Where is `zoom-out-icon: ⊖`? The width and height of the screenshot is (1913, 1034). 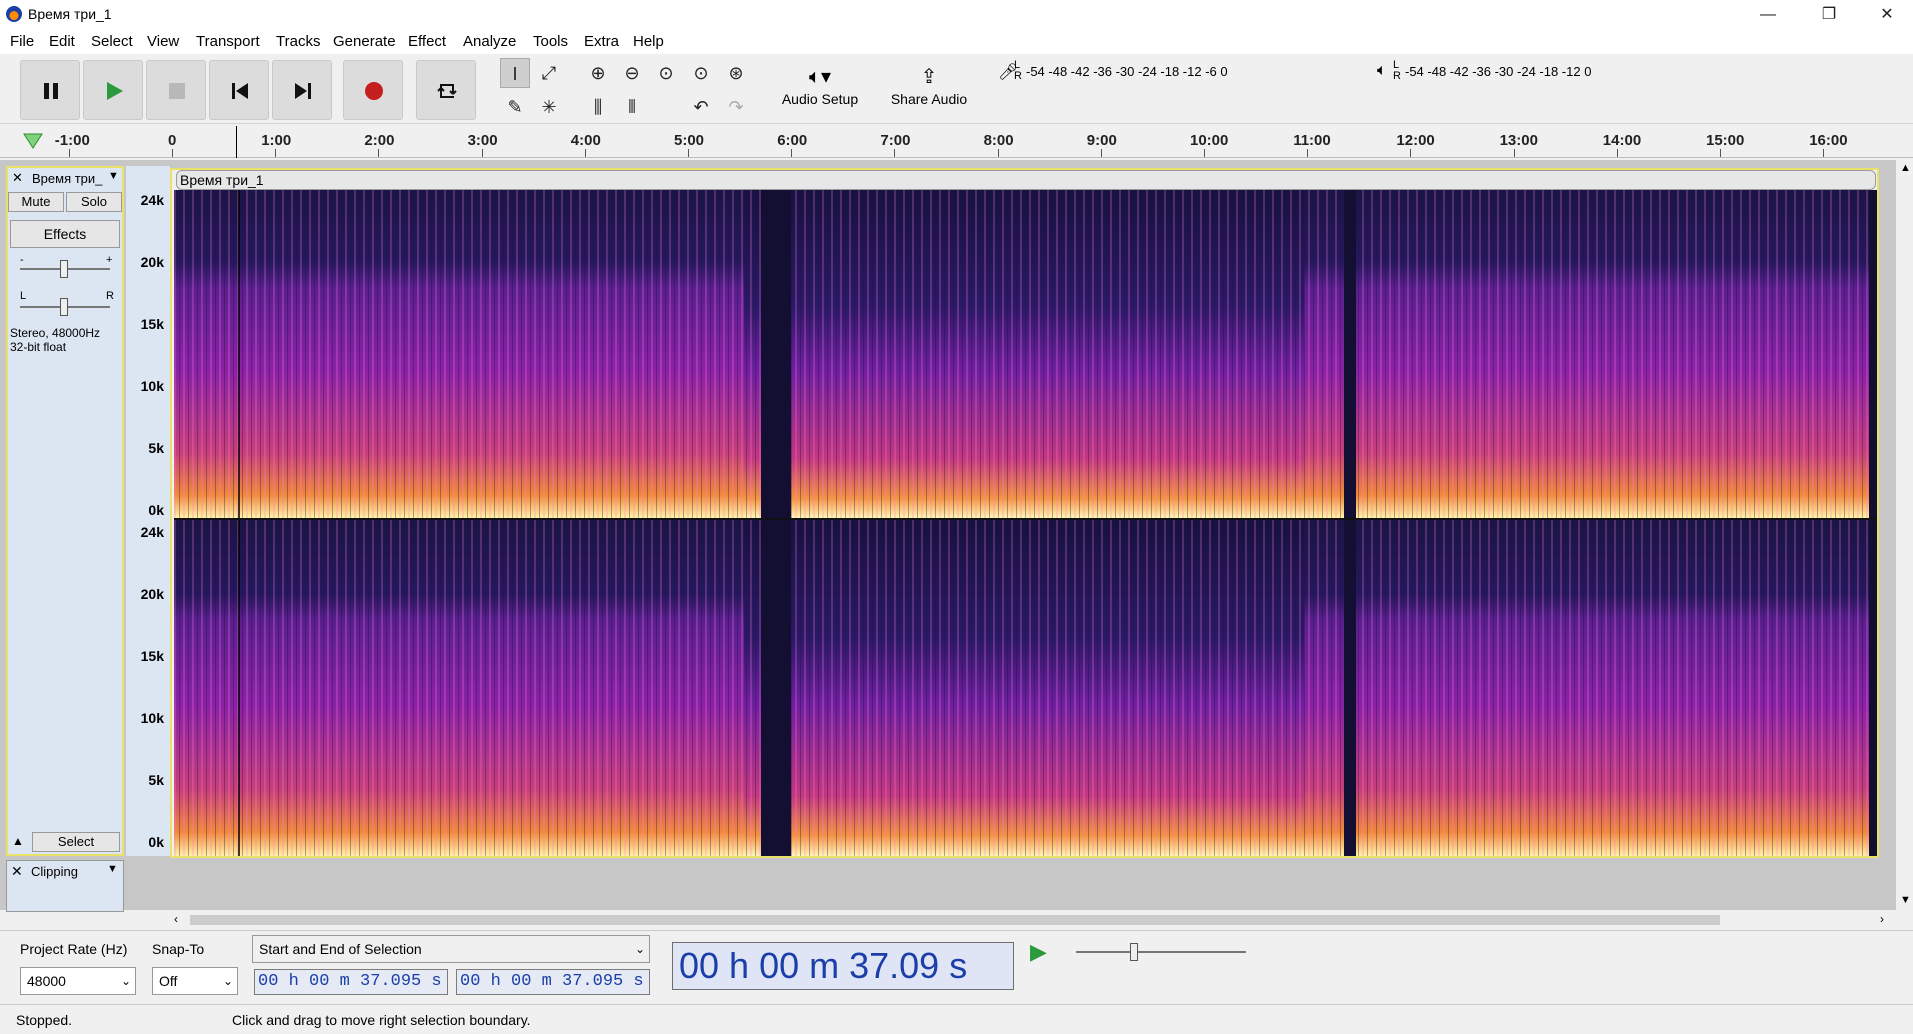
zoom-out-icon: ⊖ is located at coordinates (632, 73).